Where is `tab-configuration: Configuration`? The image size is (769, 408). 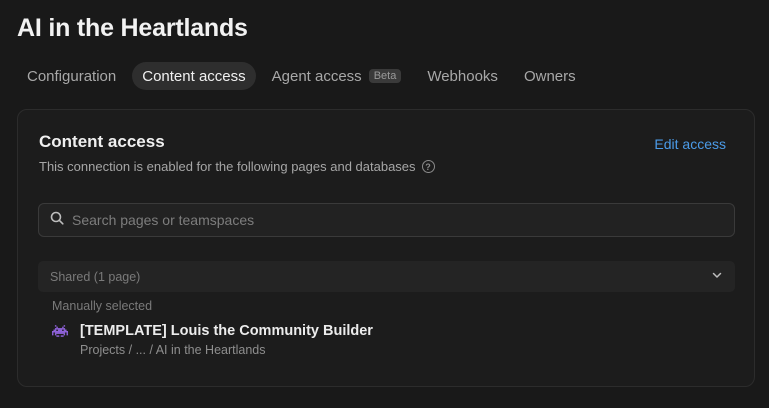 tab-configuration: Configuration is located at coordinates (71, 76).